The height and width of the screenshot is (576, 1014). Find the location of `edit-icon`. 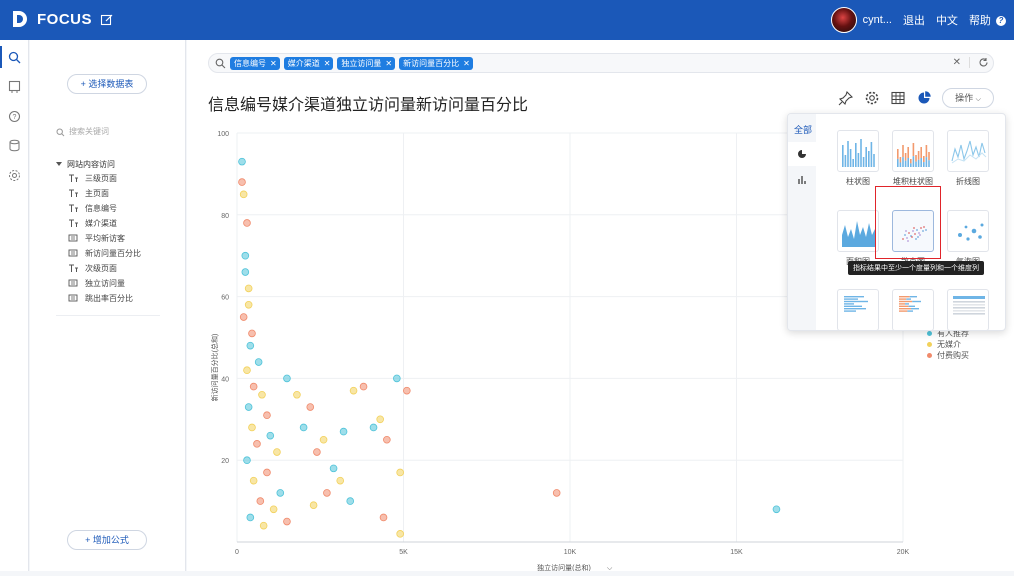

edit-icon is located at coordinates (107, 20).